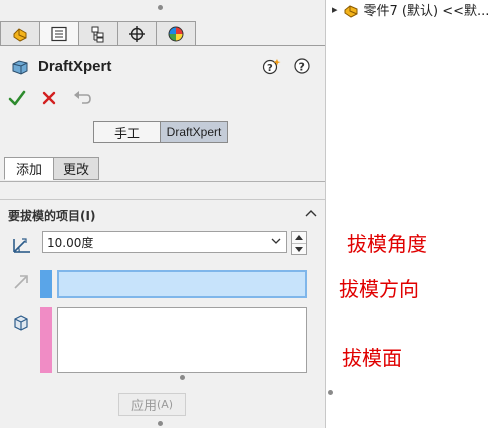 The width and height of the screenshot is (499, 428). Describe the element at coordinates (46, 284) in the screenshot. I see `direction-color-swatch` at that location.